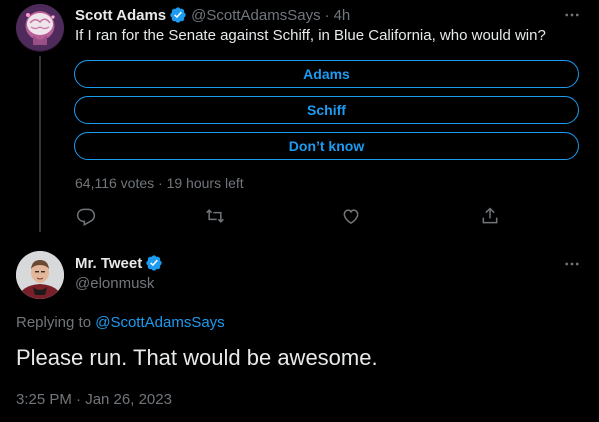 The height and width of the screenshot is (422, 599). Describe the element at coordinates (114, 283) in the screenshot. I see `author-handle: @elonmusk` at that location.